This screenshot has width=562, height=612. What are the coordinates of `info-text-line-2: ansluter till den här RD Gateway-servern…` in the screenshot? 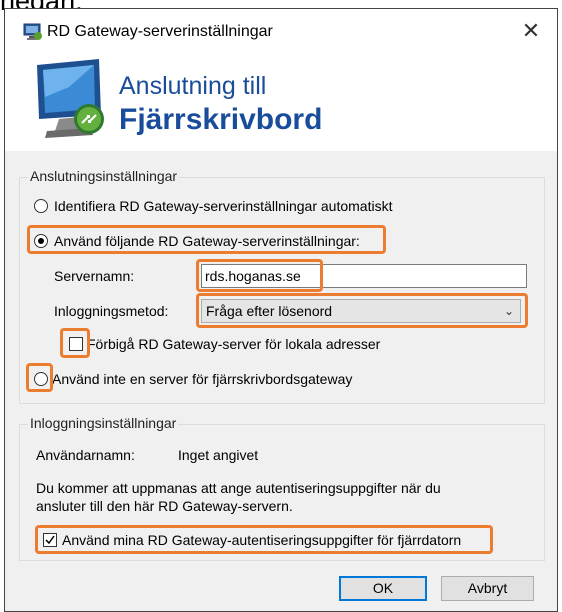 It's located at (164, 506).